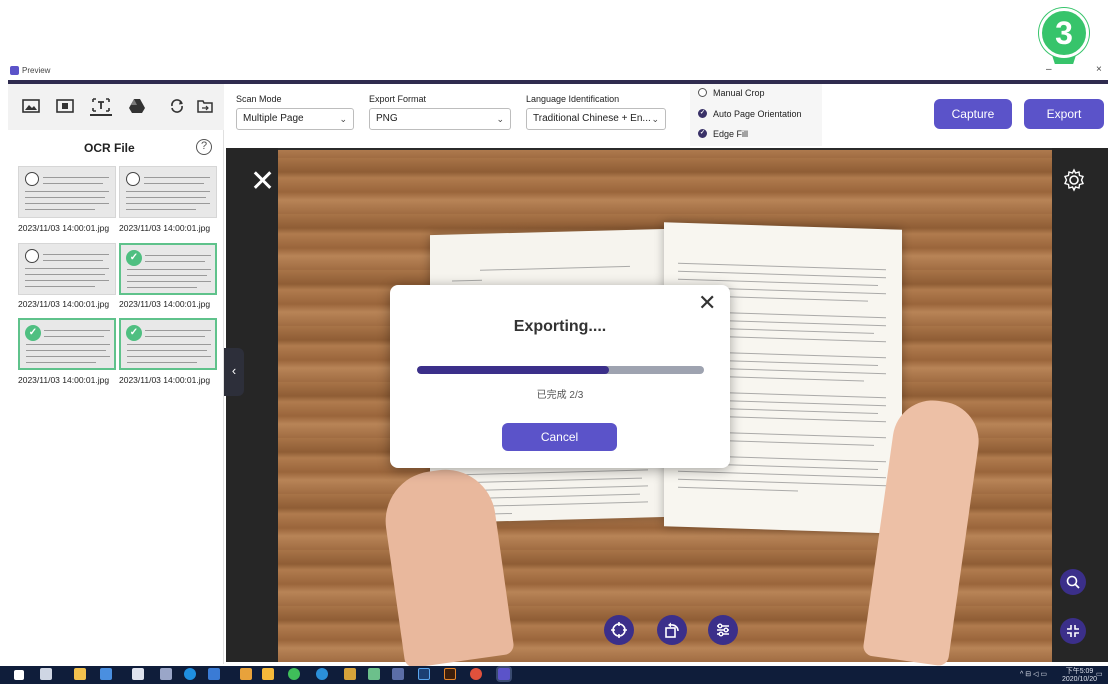 This screenshot has height=684, width=1108. I want to click on language-label: Language Identification, so click(573, 99).